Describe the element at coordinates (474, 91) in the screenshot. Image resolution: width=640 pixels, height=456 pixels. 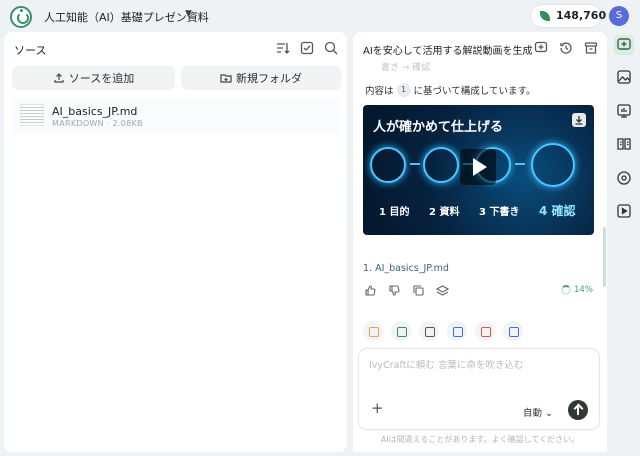
I see `response-suffix: に基づいて構成しています。` at that location.